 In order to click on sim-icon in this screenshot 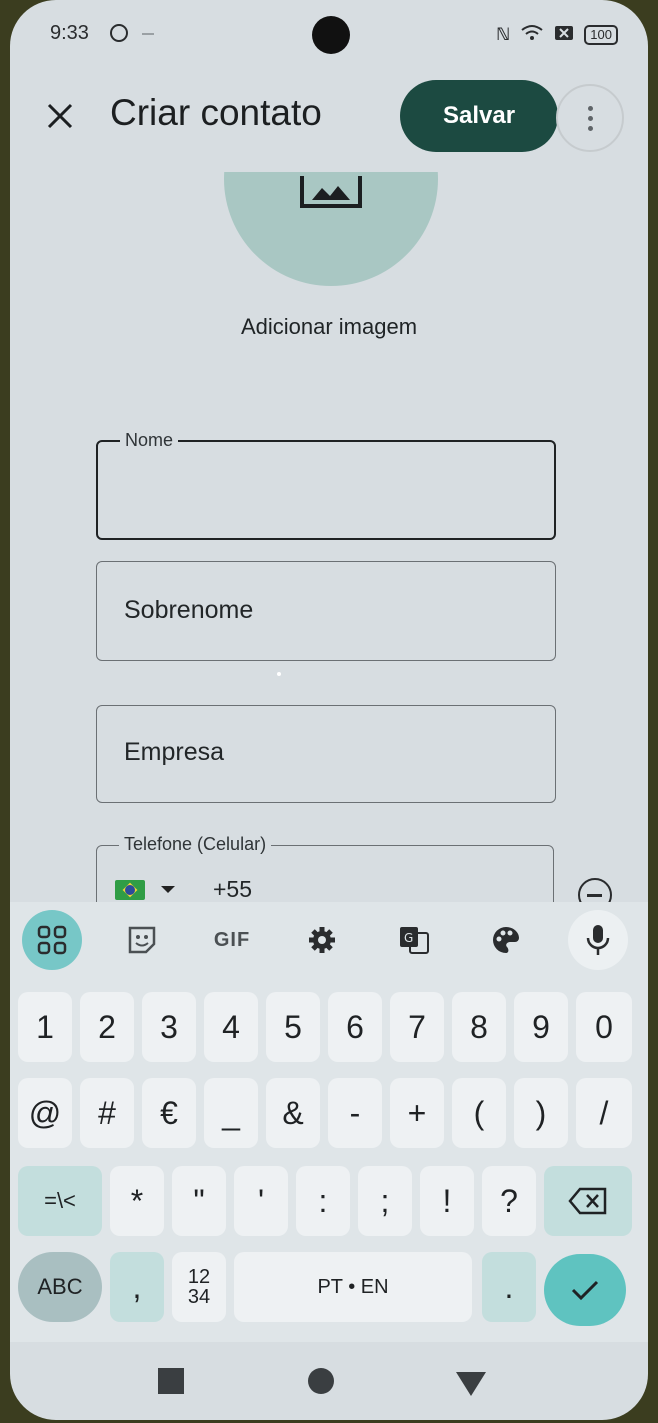, I will do `click(564, 35)`.